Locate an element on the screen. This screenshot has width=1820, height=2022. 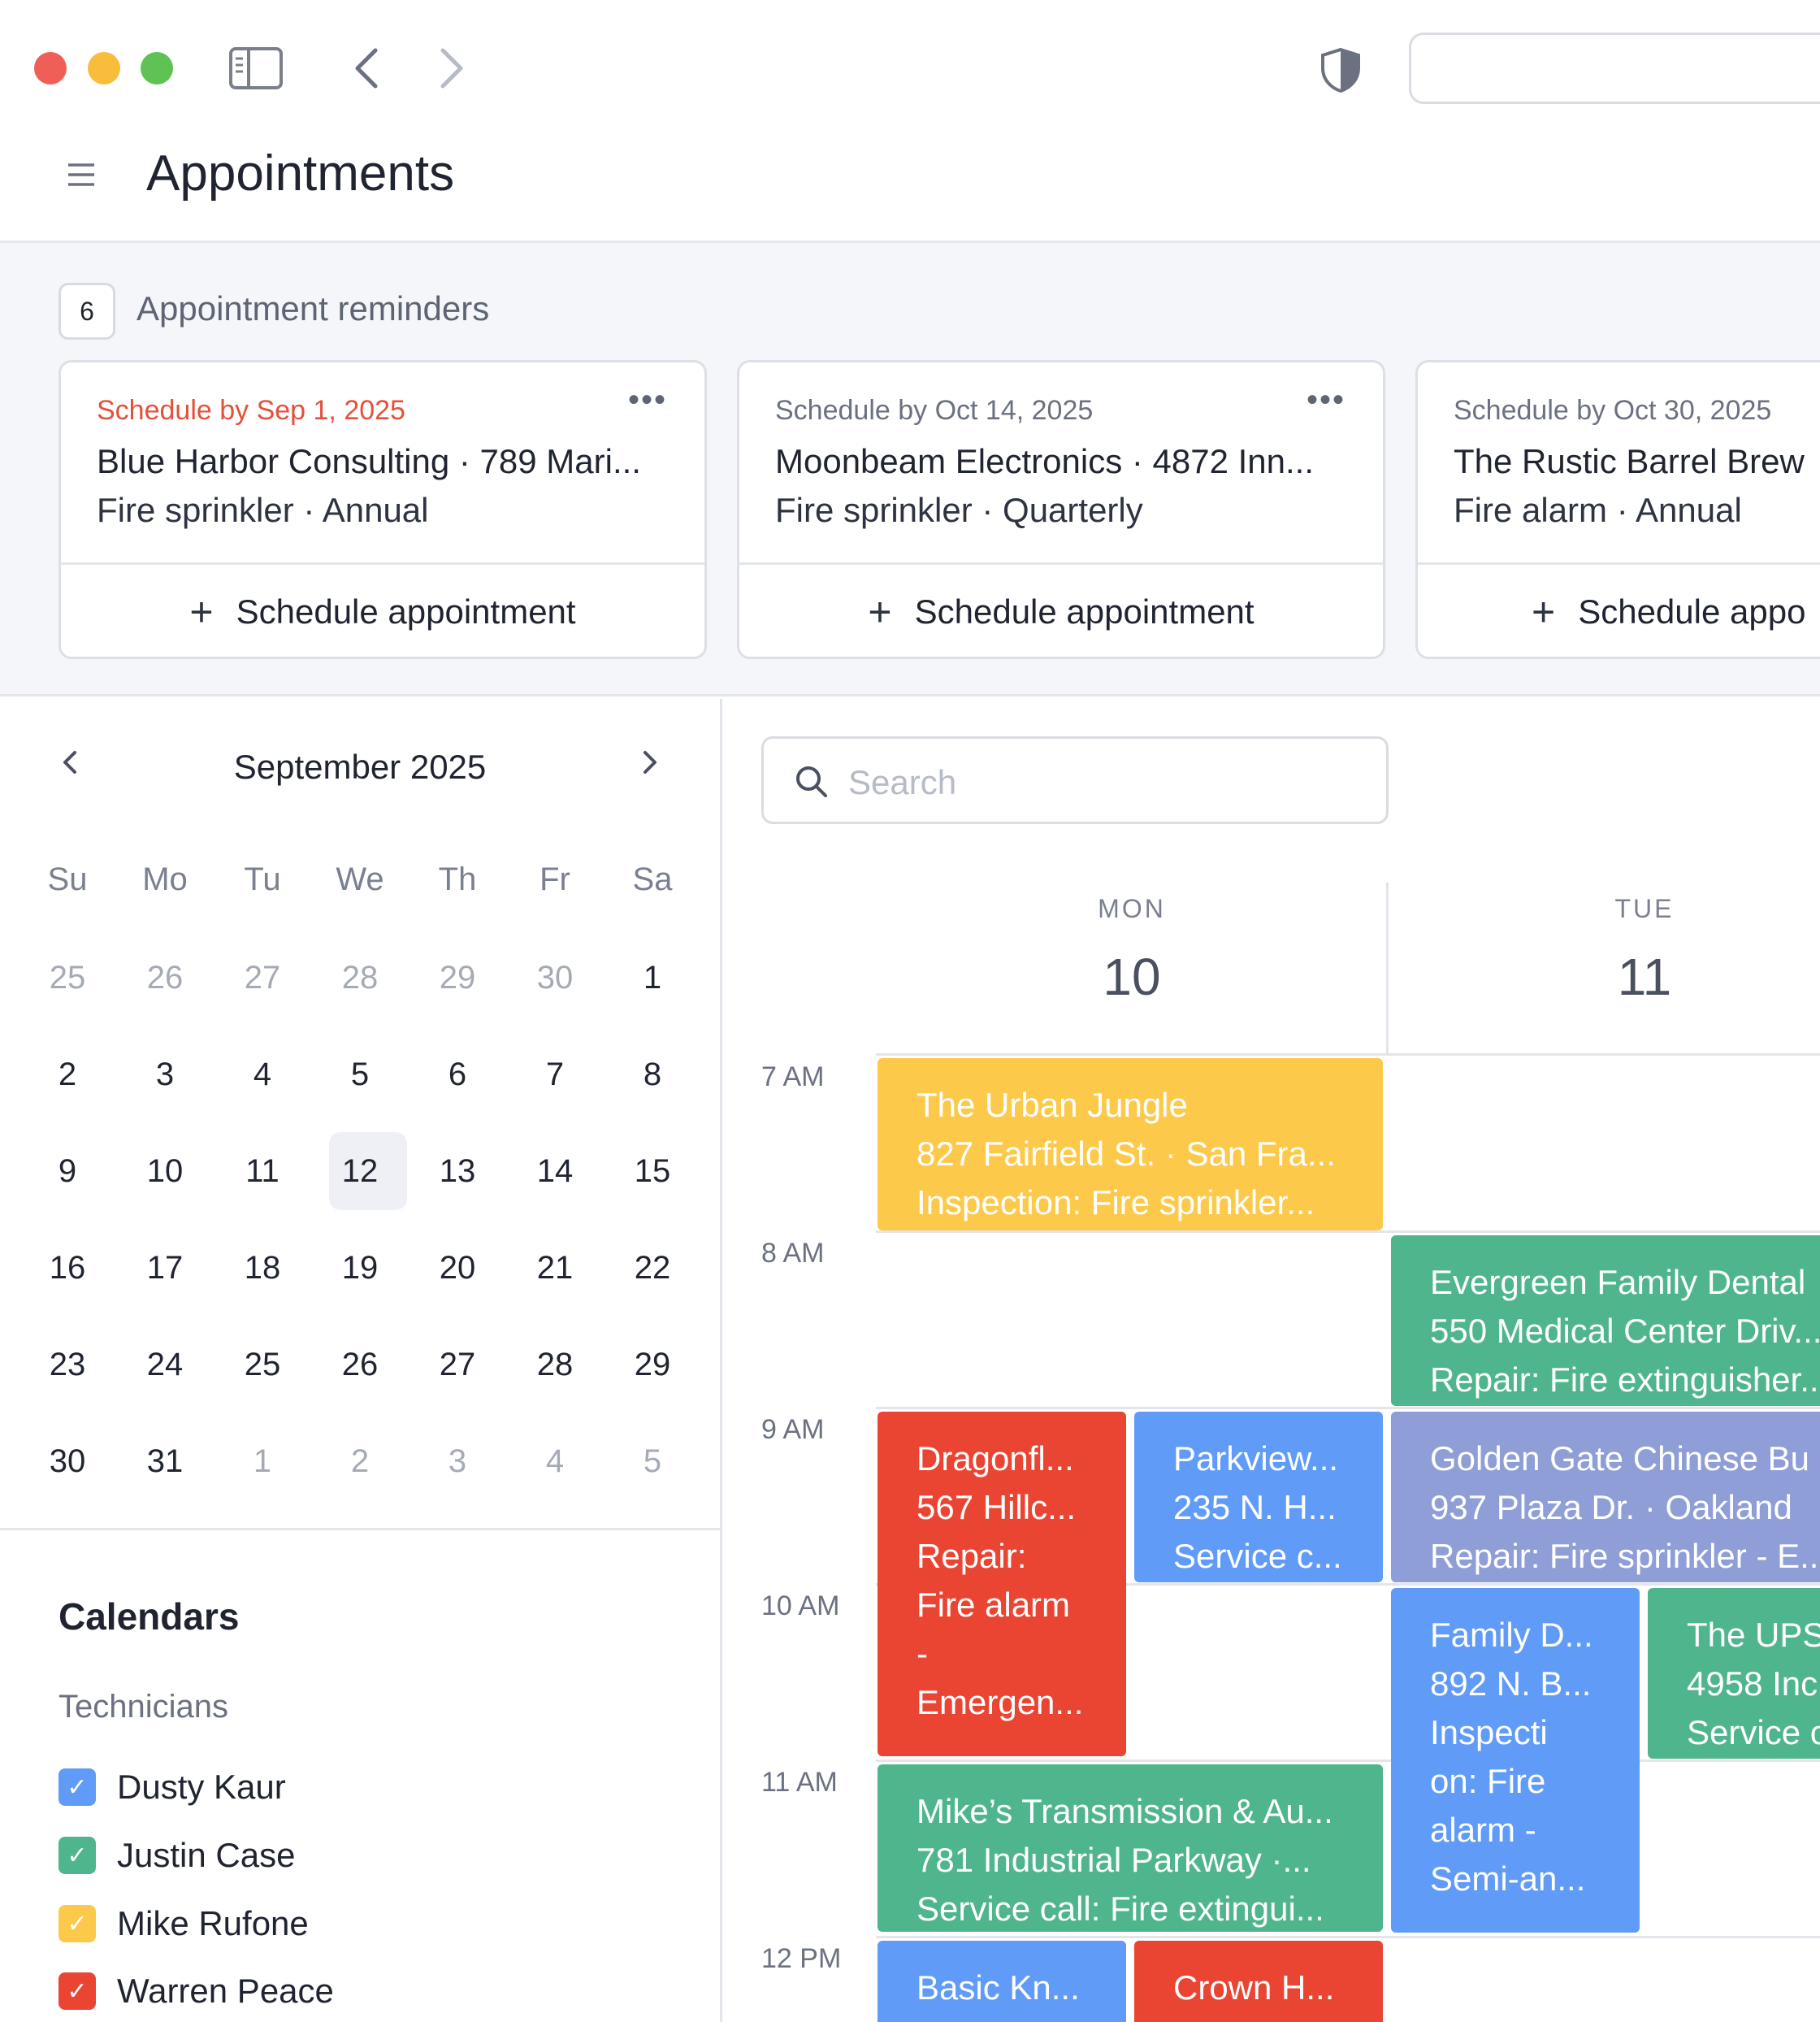
day-name: MON is located at coordinates (1132, 909).